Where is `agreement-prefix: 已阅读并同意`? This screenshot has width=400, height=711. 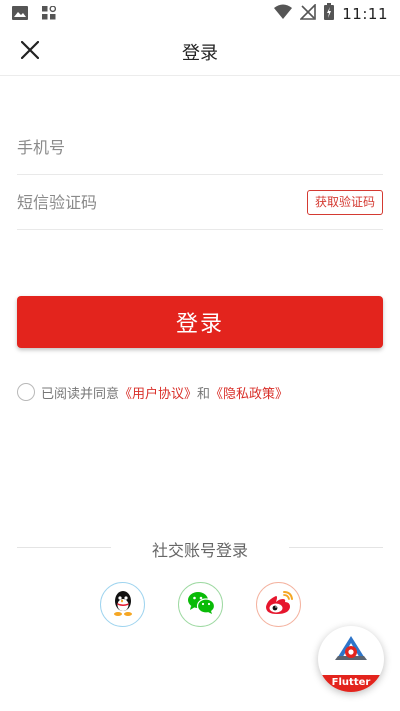 agreement-prefix: 已阅读并同意 is located at coordinates (80, 394).